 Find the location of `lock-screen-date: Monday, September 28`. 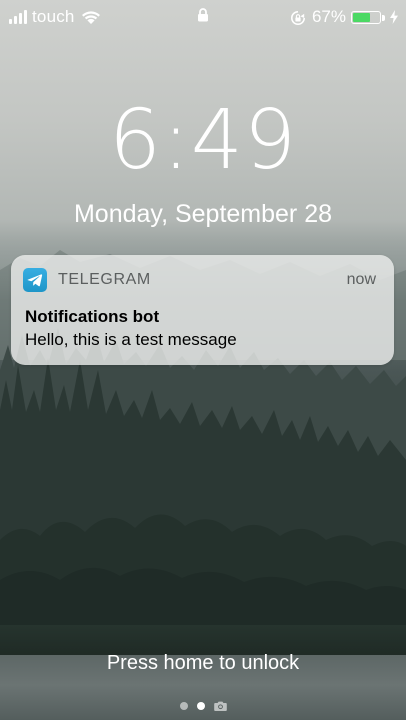

lock-screen-date: Monday, September 28 is located at coordinates (203, 214).